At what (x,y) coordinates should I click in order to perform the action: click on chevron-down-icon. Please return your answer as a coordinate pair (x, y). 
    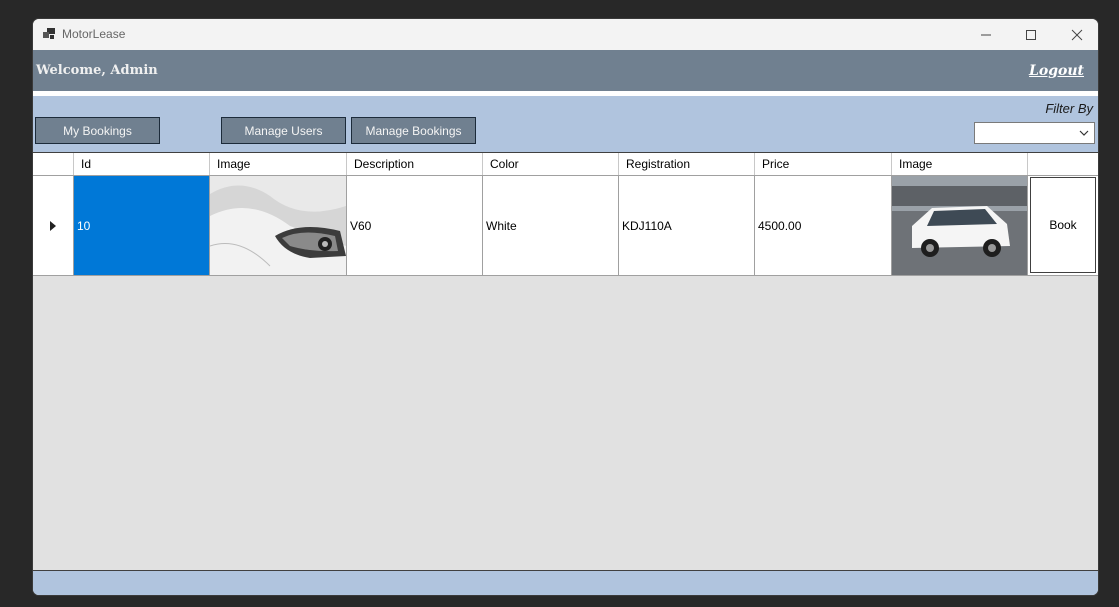
    Looking at the image, I should click on (1084, 133).